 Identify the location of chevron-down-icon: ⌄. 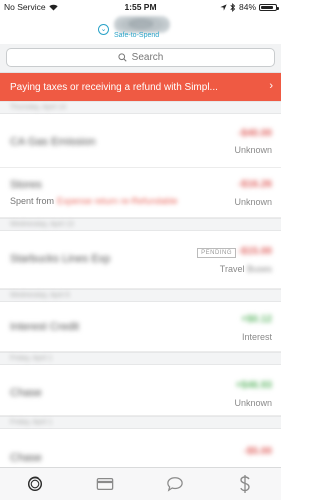
(103, 29).